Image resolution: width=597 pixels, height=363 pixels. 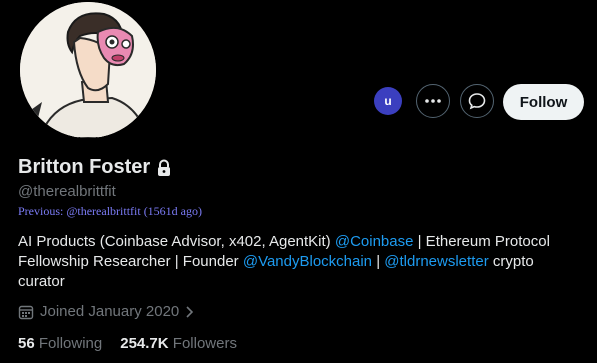 What do you see at coordinates (70, 343) in the screenshot?
I see `following-label: Following` at bounding box center [70, 343].